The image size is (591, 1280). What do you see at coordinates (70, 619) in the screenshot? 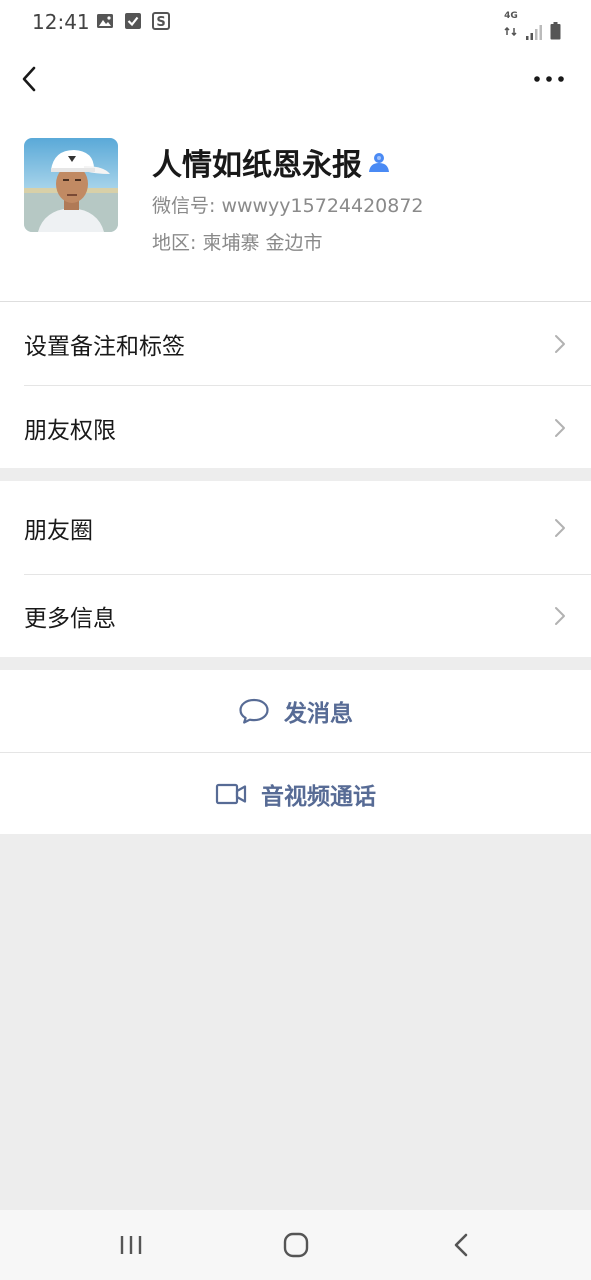
I see `menu-item-label: 更多信息` at bounding box center [70, 619].